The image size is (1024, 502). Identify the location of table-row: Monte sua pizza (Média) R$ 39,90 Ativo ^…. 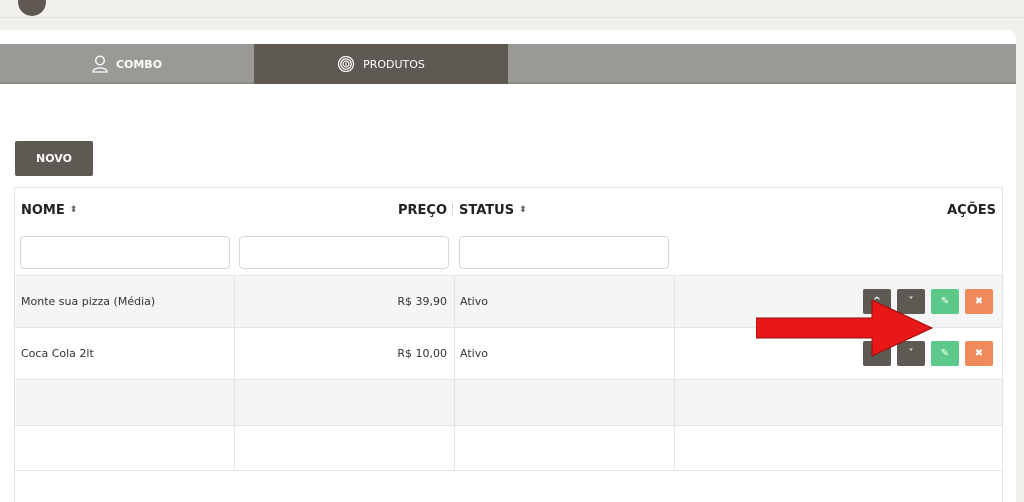
(508, 301).